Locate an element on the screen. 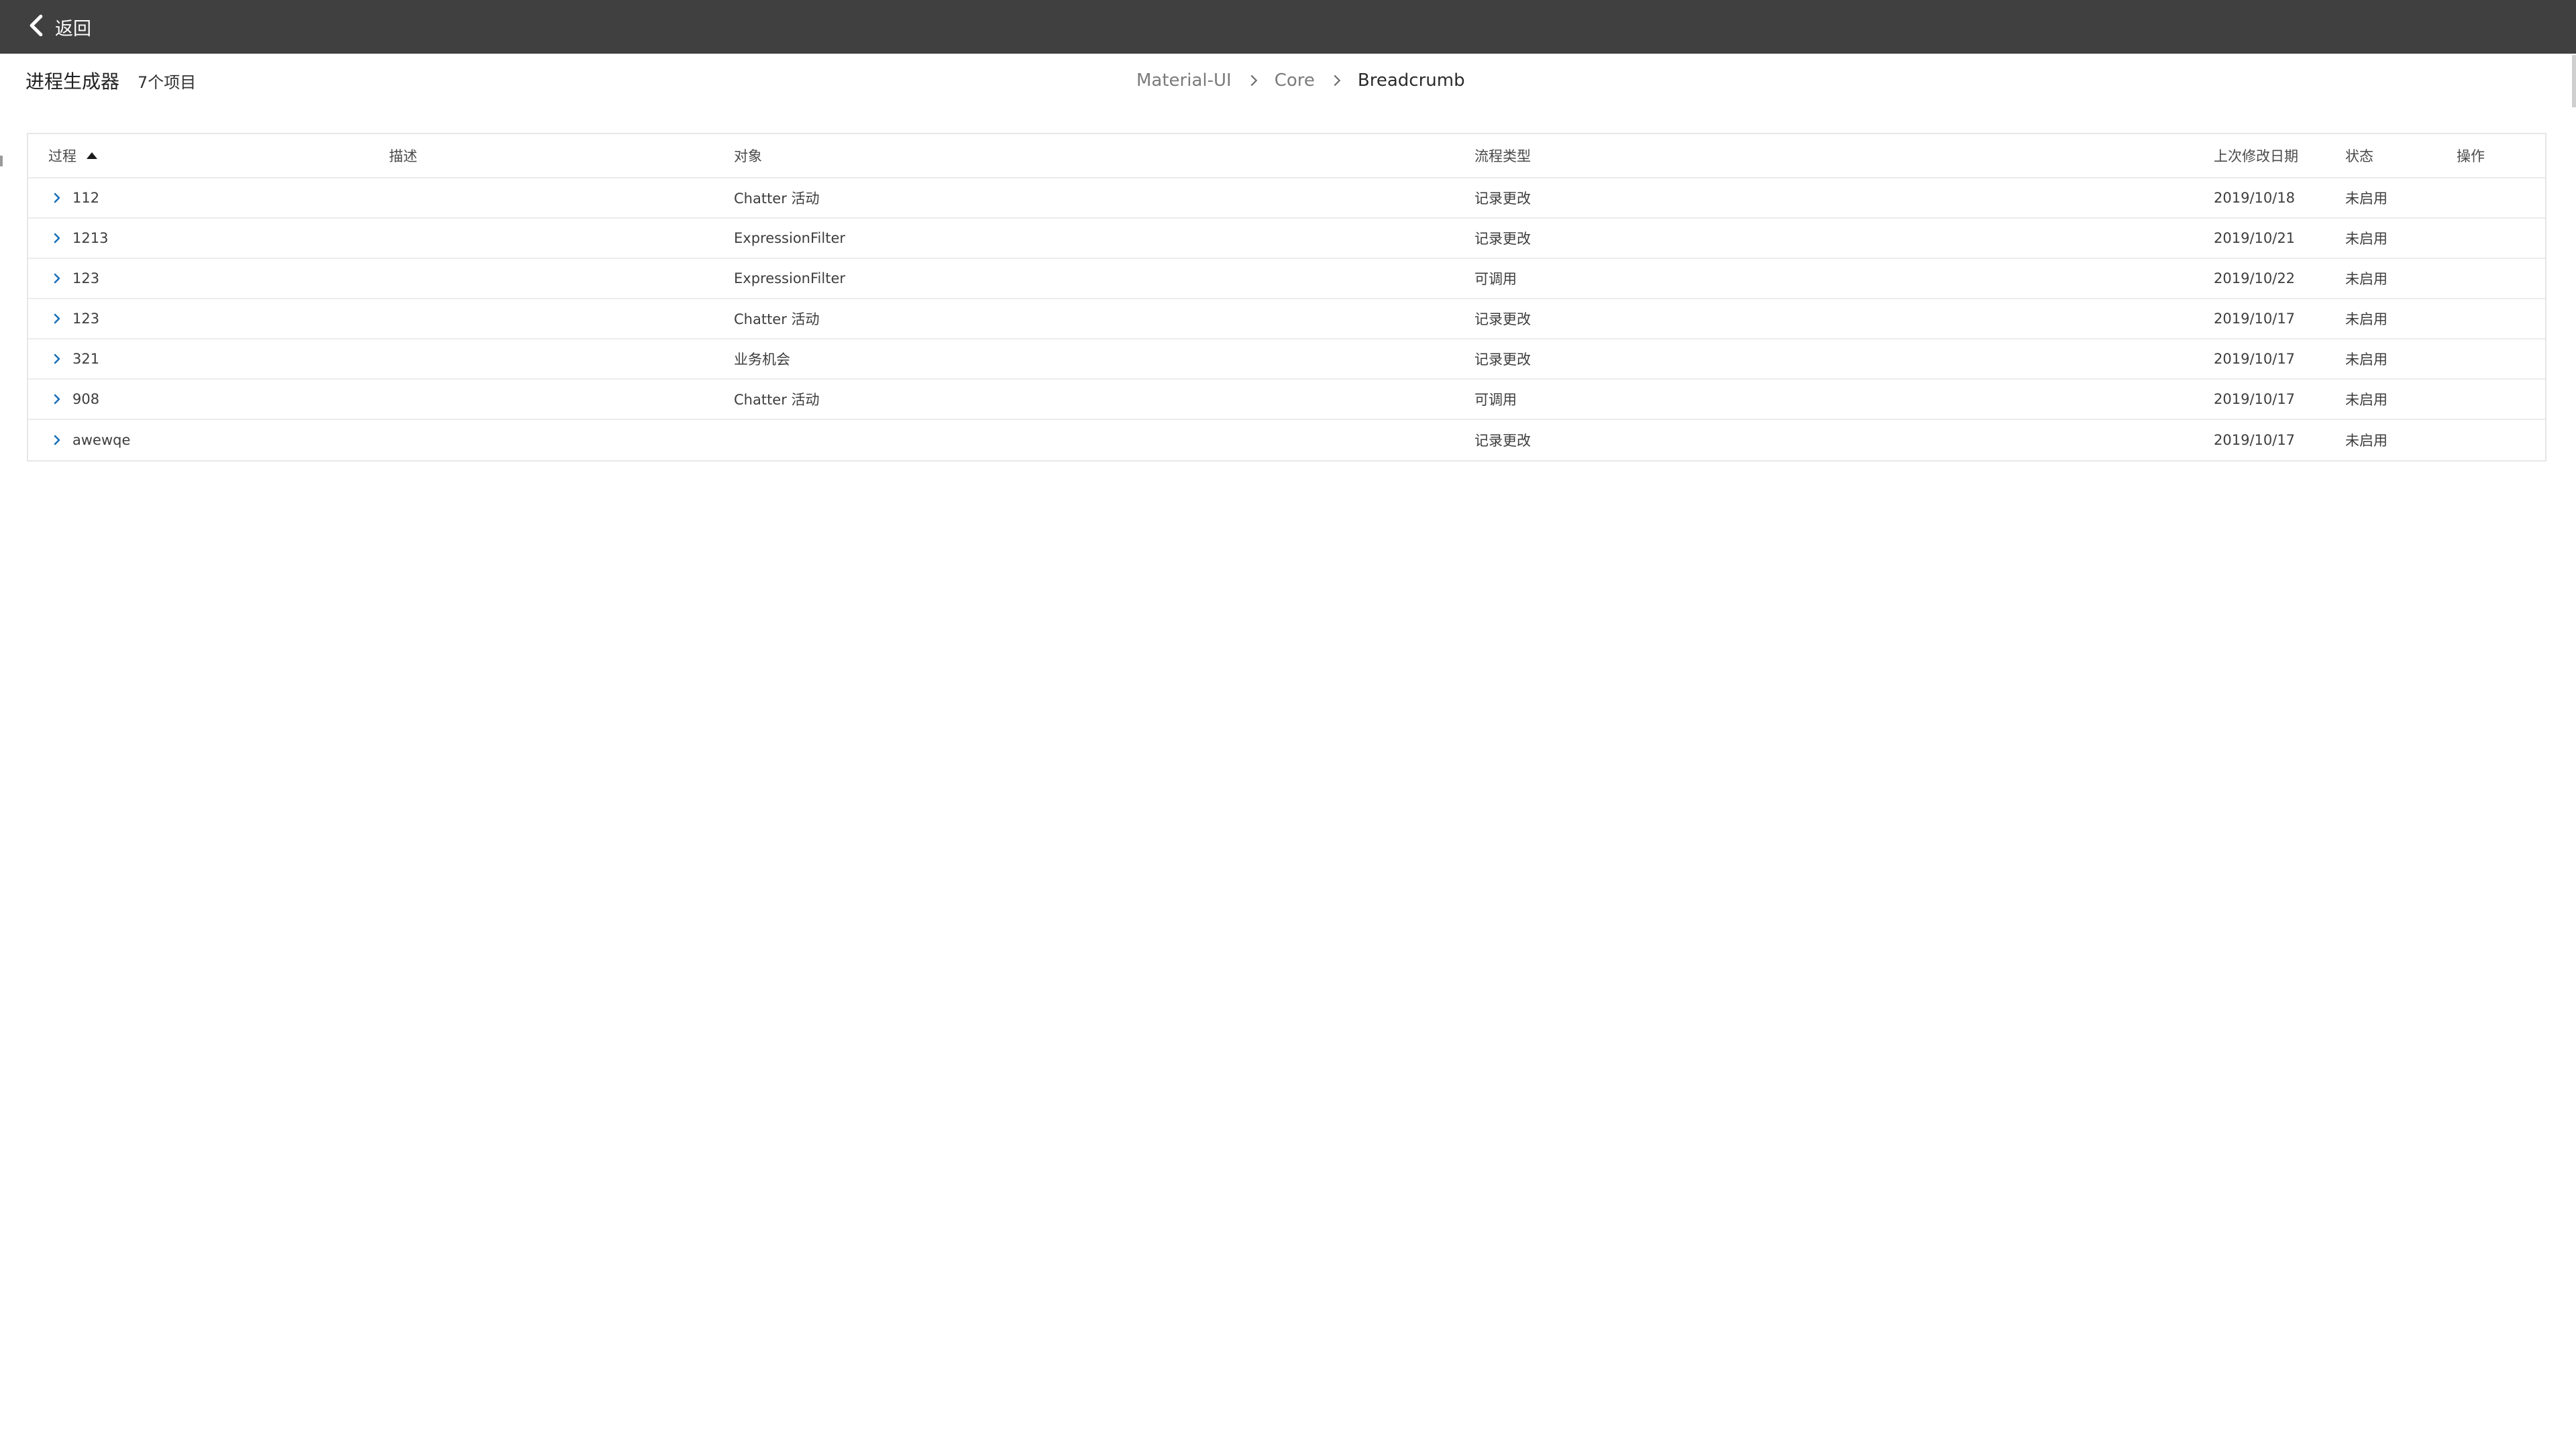 The image size is (2576, 1449). page-title: 进程生成器 is located at coordinates (72, 81).